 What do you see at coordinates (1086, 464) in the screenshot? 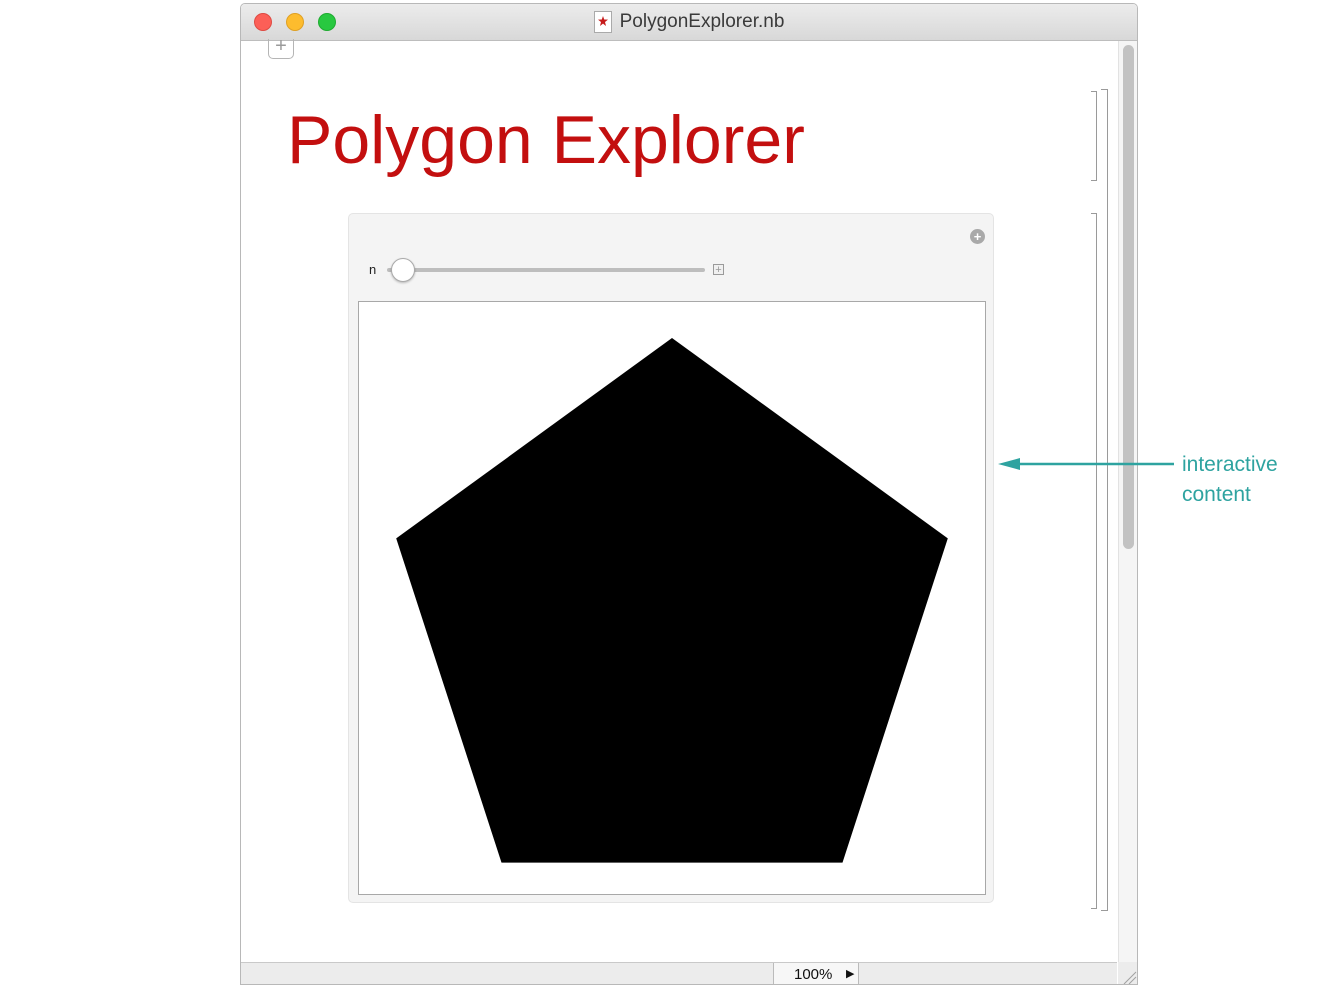
I see `annotation-arrow` at bounding box center [1086, 464].